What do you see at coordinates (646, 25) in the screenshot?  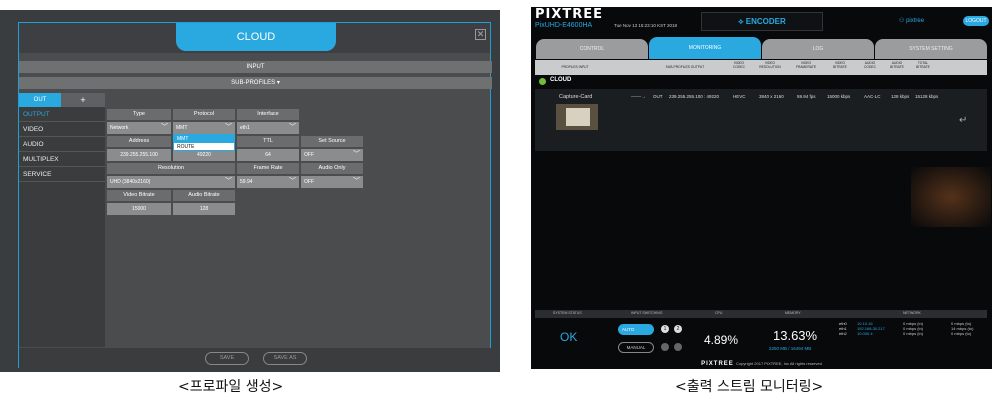 I see `datetime: Tue Nov 13 15:23:10 KST 2018` at bounding box center [646, 25].